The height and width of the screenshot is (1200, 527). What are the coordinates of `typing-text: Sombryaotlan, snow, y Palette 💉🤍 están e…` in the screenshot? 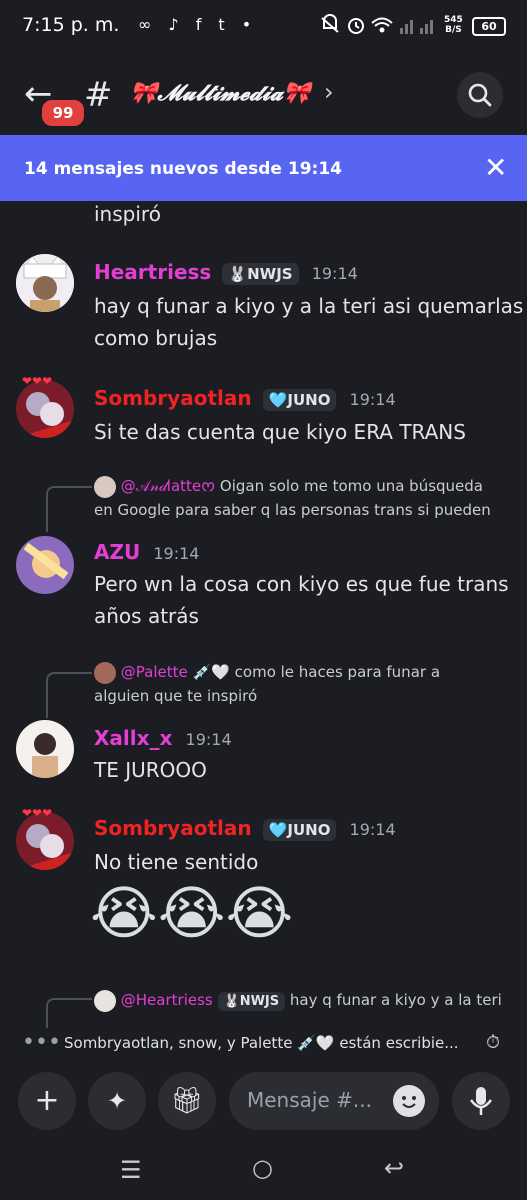 It's located at (261, 1043).